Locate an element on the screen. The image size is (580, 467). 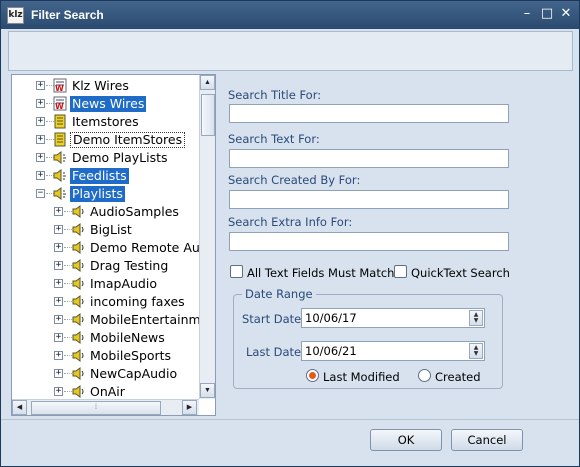
tree-item: + Itemstores is located at coordinates (105, 122).